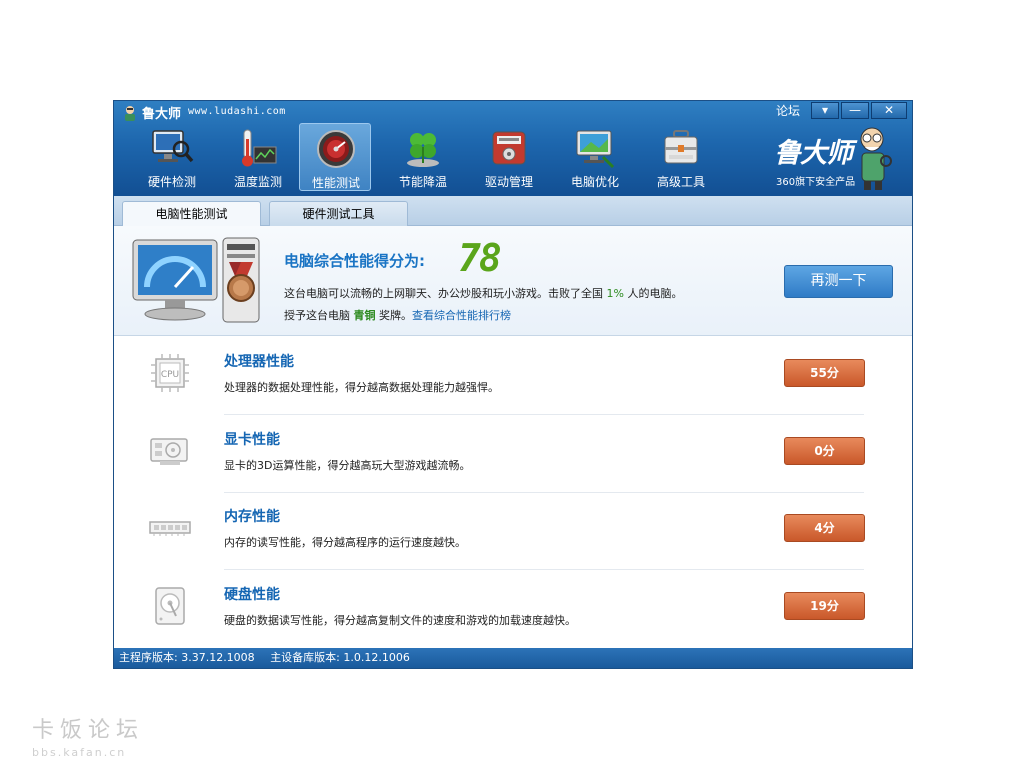 This screenshot has height=768, width=1024. I want to click on row-graphics-performance: 显卡性能 显卡的3D运算性能，得分越高玩大型游戏越流畅。 0分, so click(513, 454).